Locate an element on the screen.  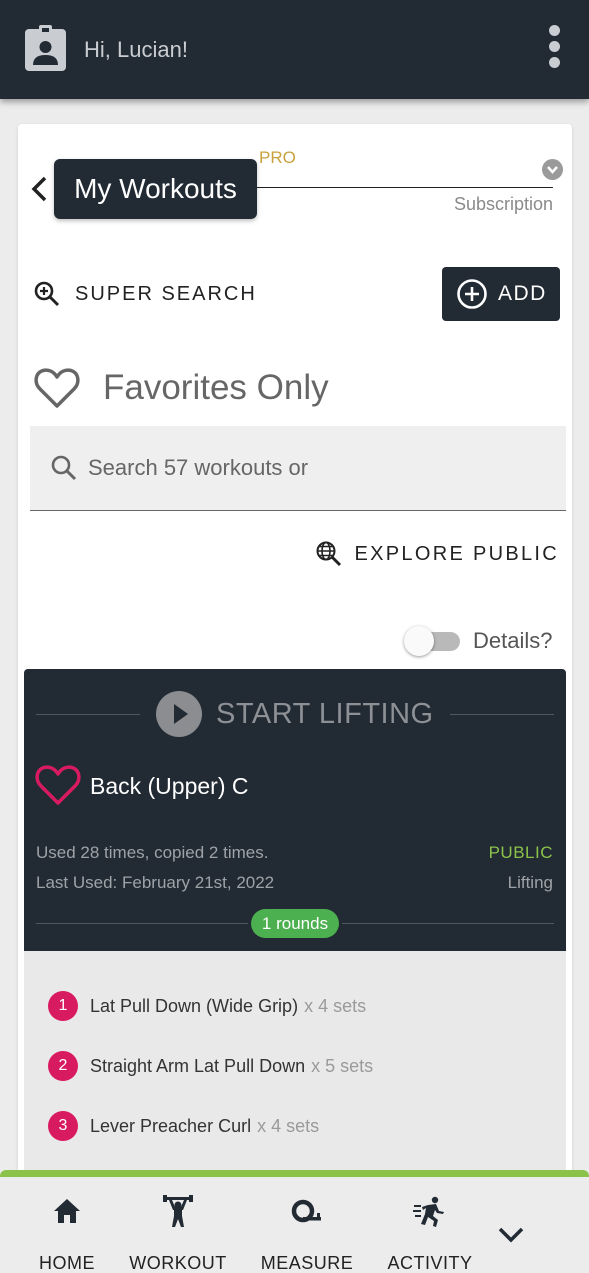
list-item: 1 Lat Pull Down (Wide Grip) x 4 sets is located at coordinates (207, 1006).